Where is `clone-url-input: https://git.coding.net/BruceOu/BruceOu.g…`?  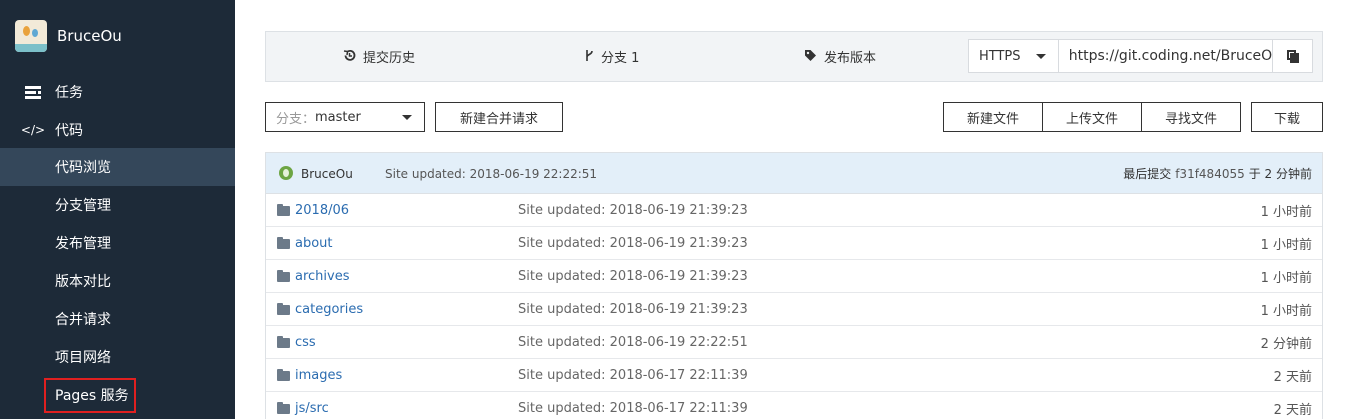 clone-url-input: https://git.coding.net/BruceOu/BruceOu.g… is located at coordinates (1165, 56).